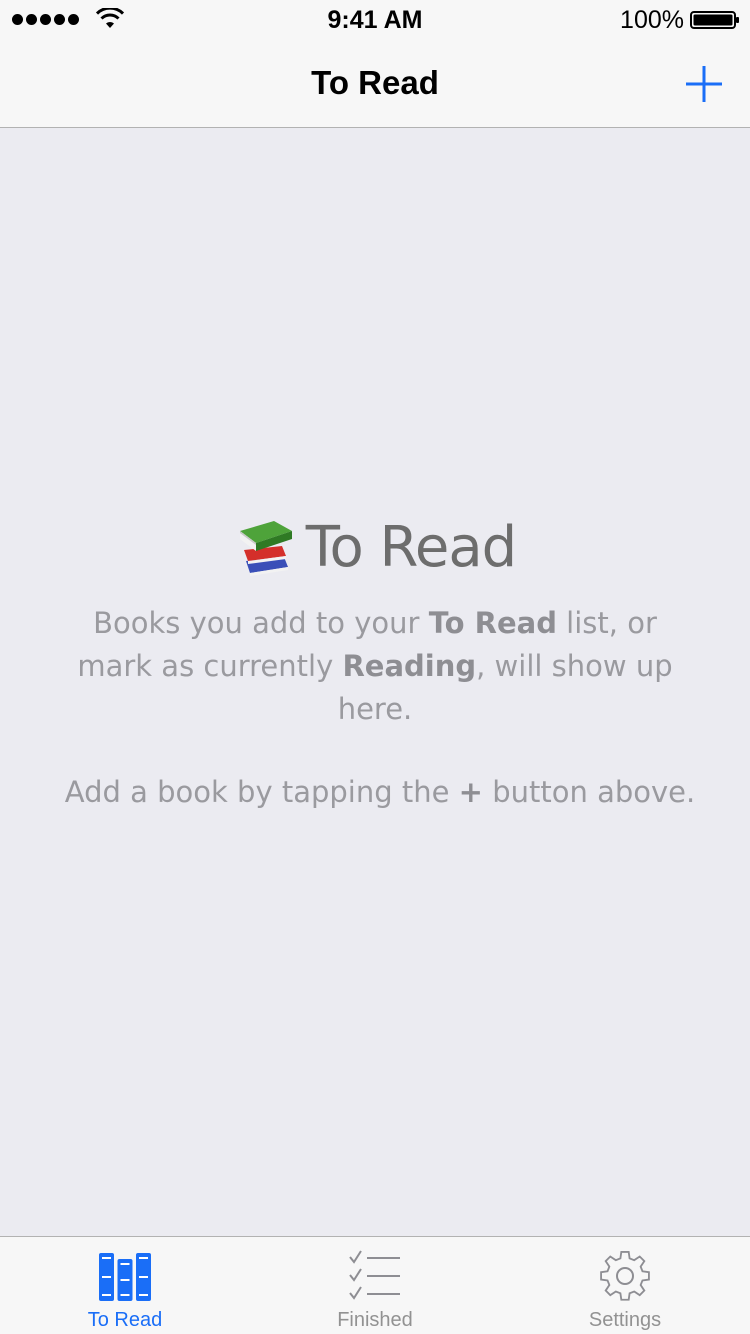  What do you see at coordinates (374, 1275) in the screenshot?
I see `checklist-icon` at bounding box center [374, 1275].